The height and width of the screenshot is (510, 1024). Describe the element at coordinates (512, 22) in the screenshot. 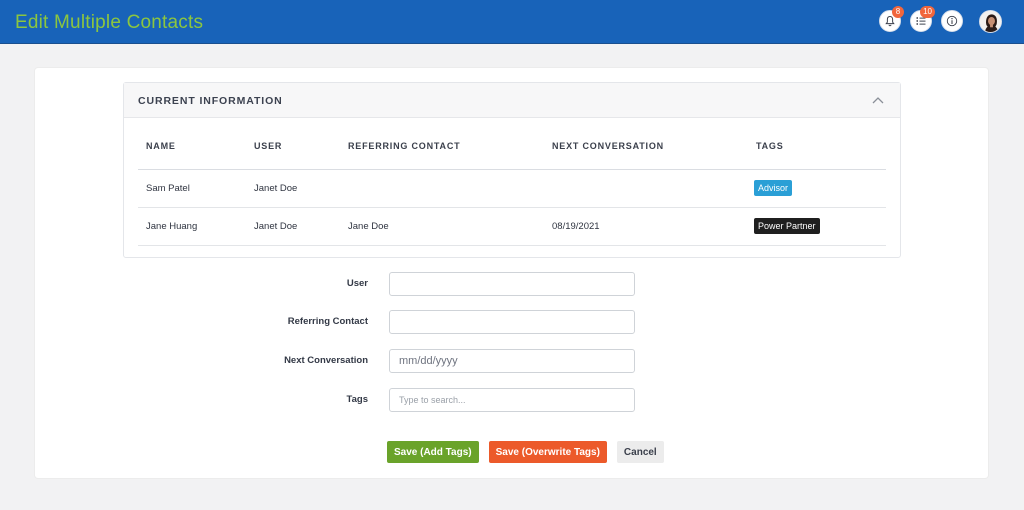

I see `top-bar: Edit Multiple Contacts 8 10` at that location.